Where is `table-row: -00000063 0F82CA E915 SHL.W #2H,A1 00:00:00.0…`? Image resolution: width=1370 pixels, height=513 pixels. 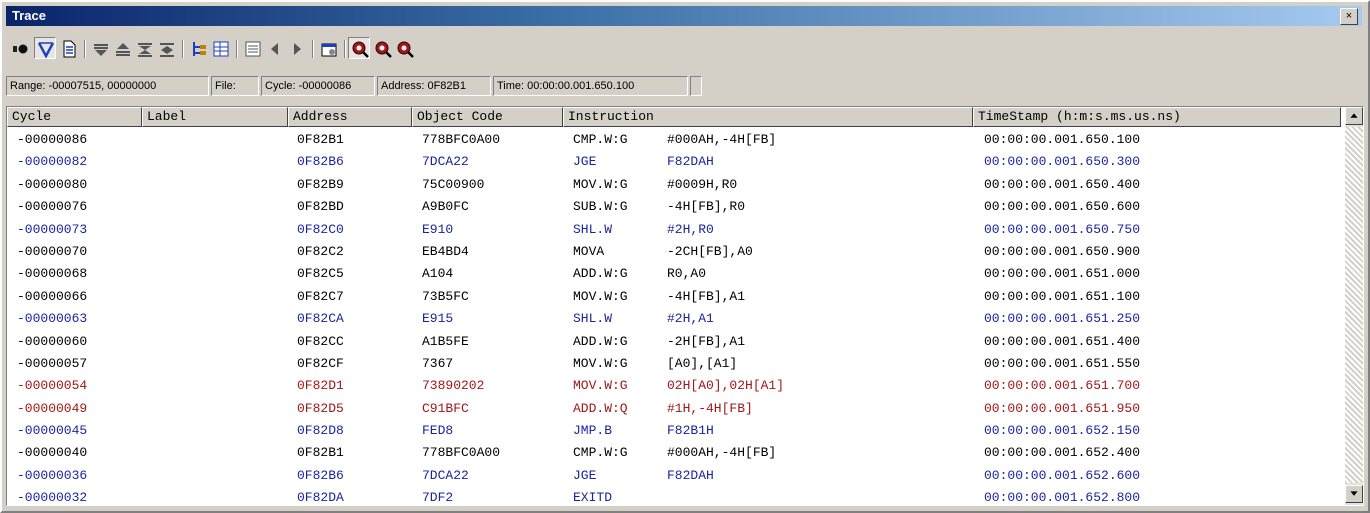
table-row: -00000063 0F82CA E915 SHL.W #2H,A1 00:00:00.0… is located at coordinates (674, 319).